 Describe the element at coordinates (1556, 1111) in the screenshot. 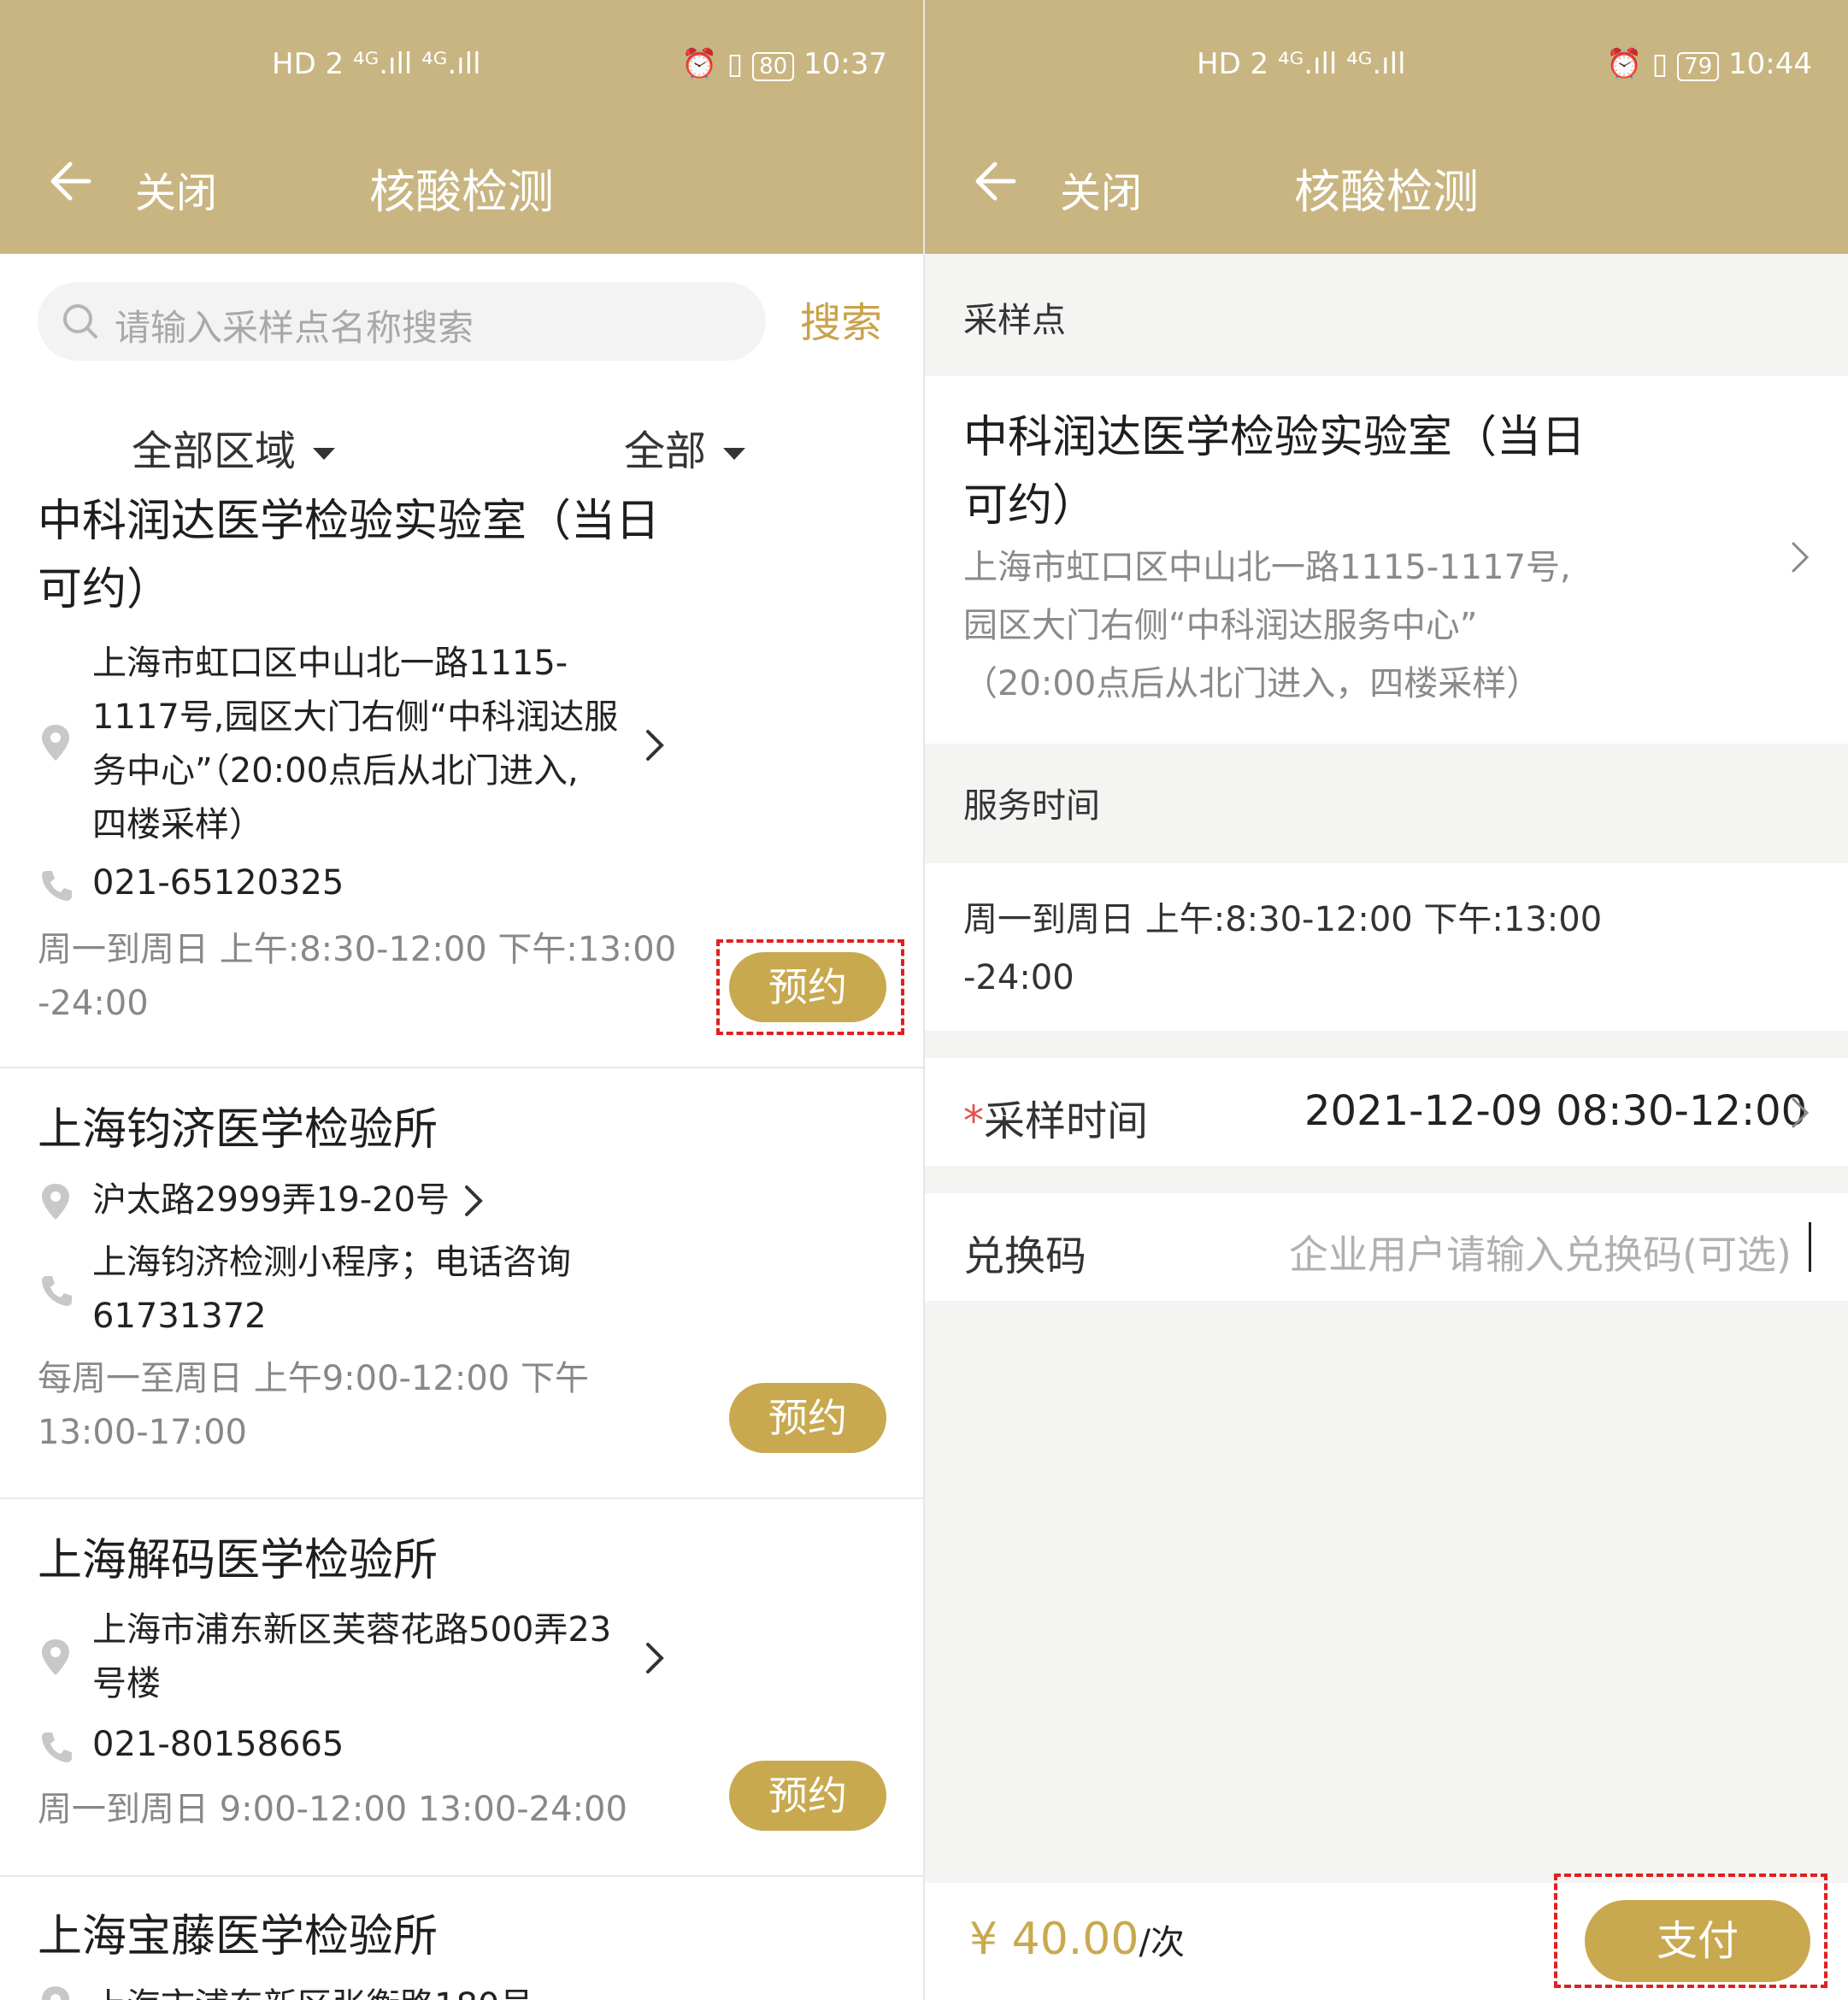

I see `sample-time-value: 2021-12-09 08:30-12:00` at that location.